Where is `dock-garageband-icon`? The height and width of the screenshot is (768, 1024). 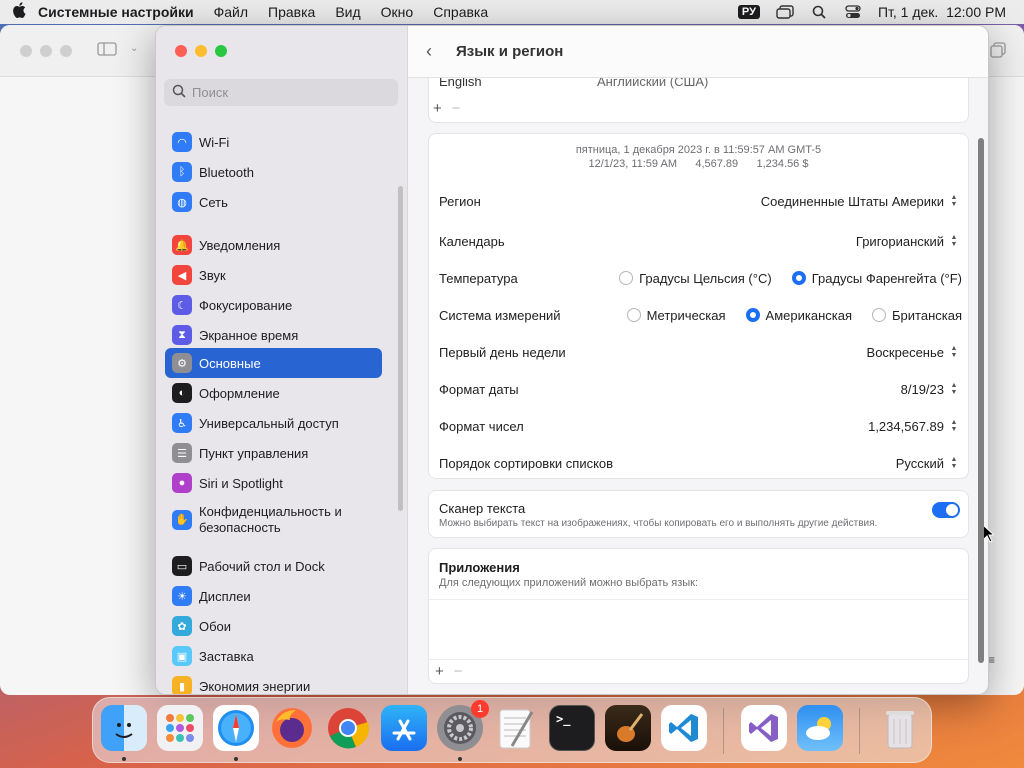
dock-garageband-icon is located at coordinates (628, 728).